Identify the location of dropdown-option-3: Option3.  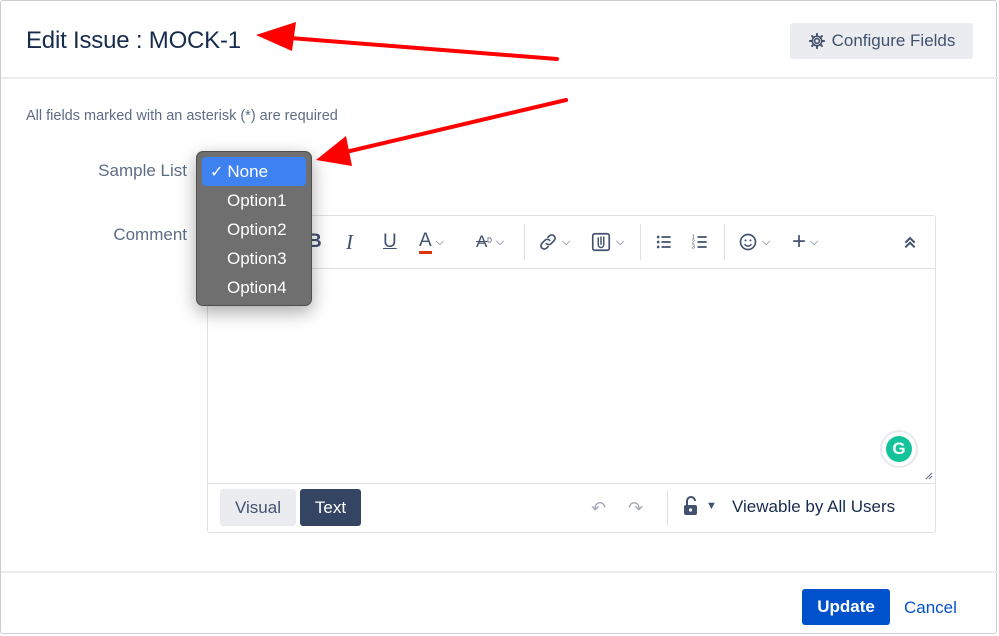
(254, 258).